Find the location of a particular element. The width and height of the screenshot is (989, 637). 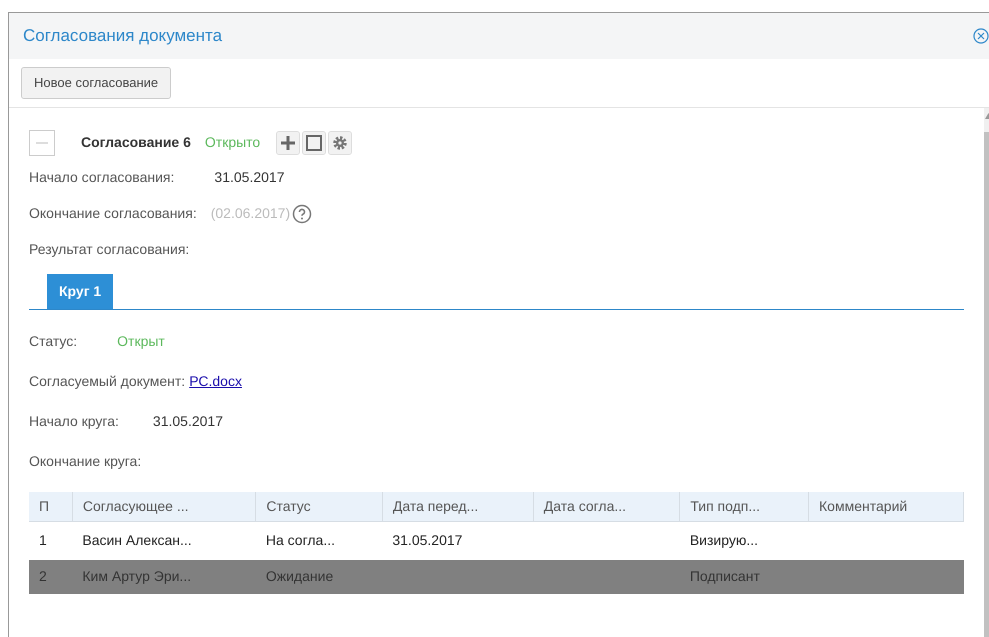

table-cell: 2 is located at coordinates (50, 577).